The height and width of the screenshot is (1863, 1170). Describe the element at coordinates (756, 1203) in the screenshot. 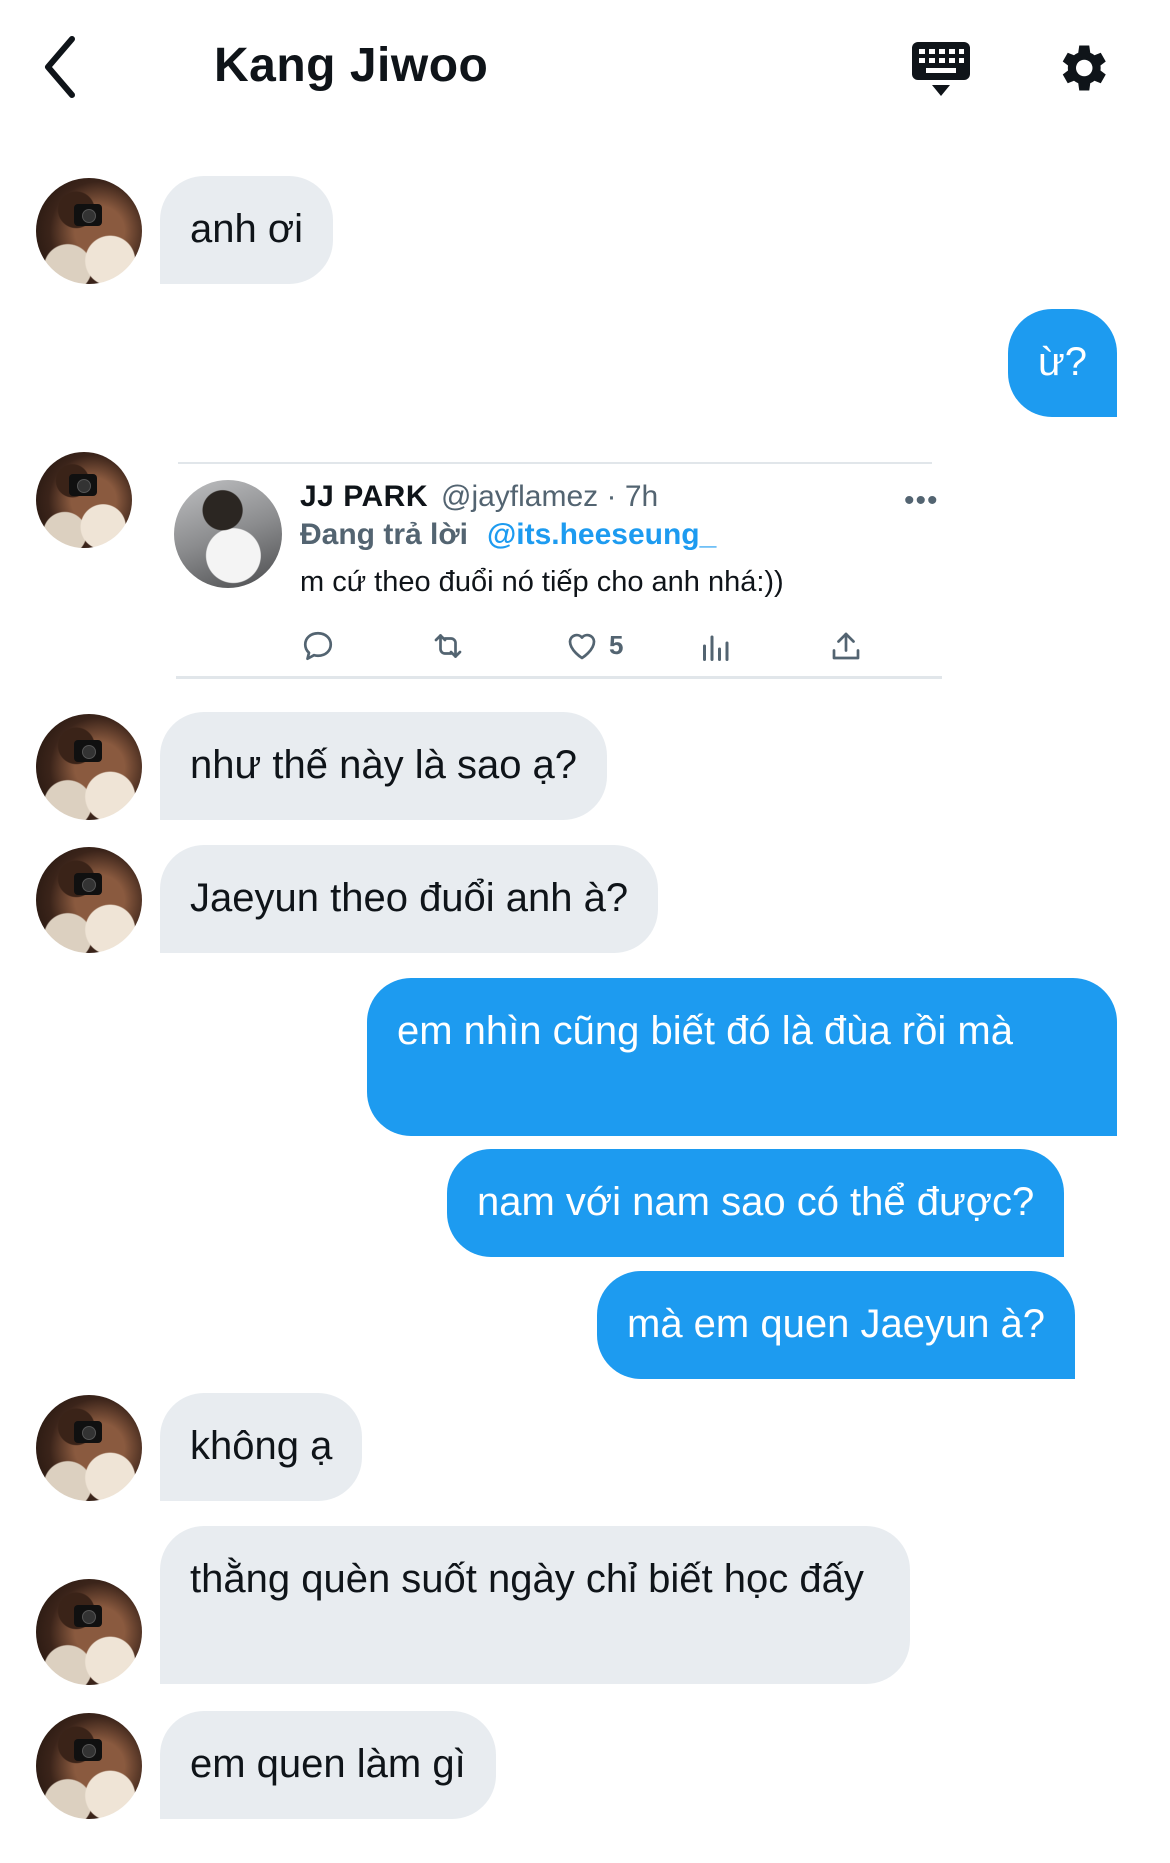

I see `message-bubble: nam với nam sao có thể được?` at that location.